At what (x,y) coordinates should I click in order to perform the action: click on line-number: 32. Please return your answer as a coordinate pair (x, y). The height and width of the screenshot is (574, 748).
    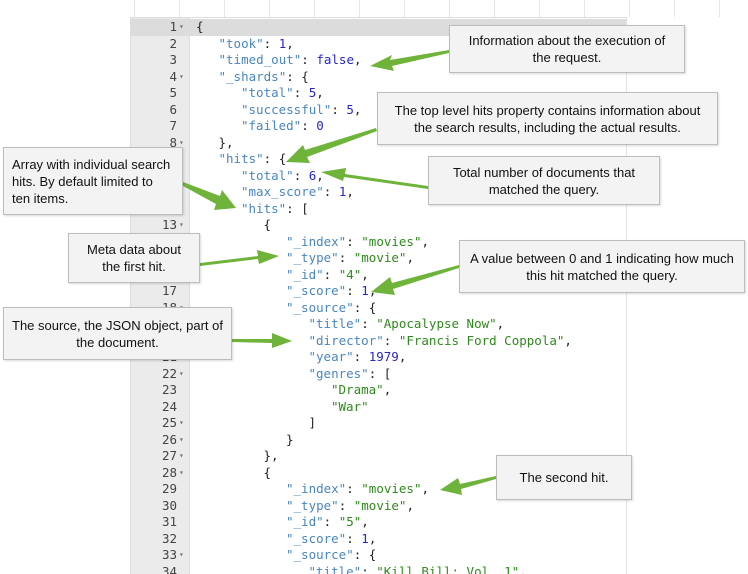
    Looking at the image, I should click on (154, 539).